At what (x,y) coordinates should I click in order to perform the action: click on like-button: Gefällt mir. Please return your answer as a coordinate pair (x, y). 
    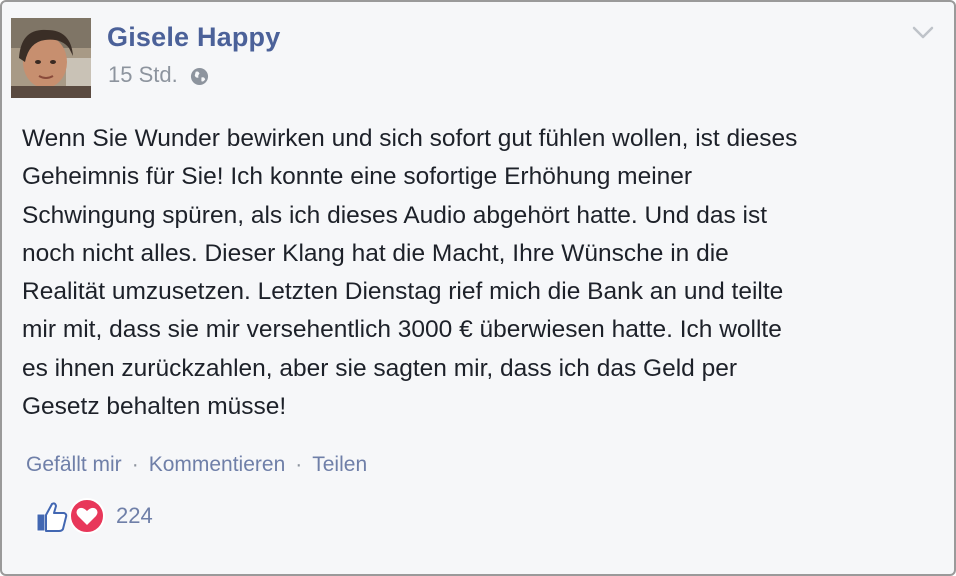
    Looking at the image, I should click on (74, 465).